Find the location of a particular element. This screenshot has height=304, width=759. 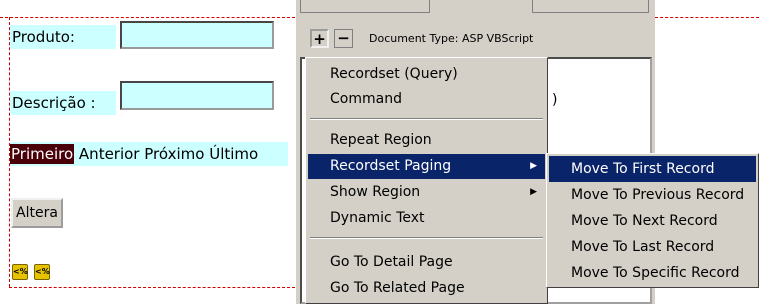

add-behavior-button: + is located at coordinates (319, 38).